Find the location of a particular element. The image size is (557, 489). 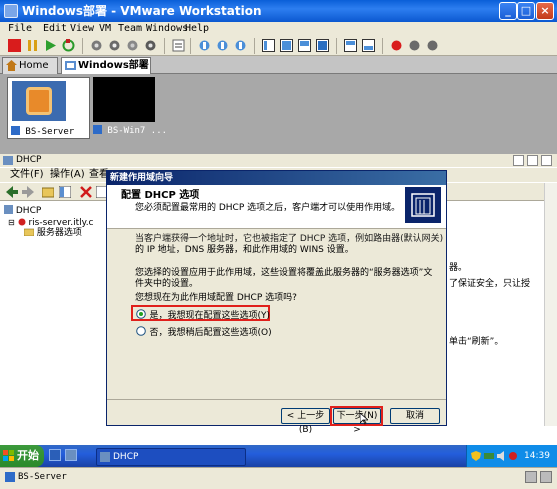

pause-icon is located at coordinates (32, 45).